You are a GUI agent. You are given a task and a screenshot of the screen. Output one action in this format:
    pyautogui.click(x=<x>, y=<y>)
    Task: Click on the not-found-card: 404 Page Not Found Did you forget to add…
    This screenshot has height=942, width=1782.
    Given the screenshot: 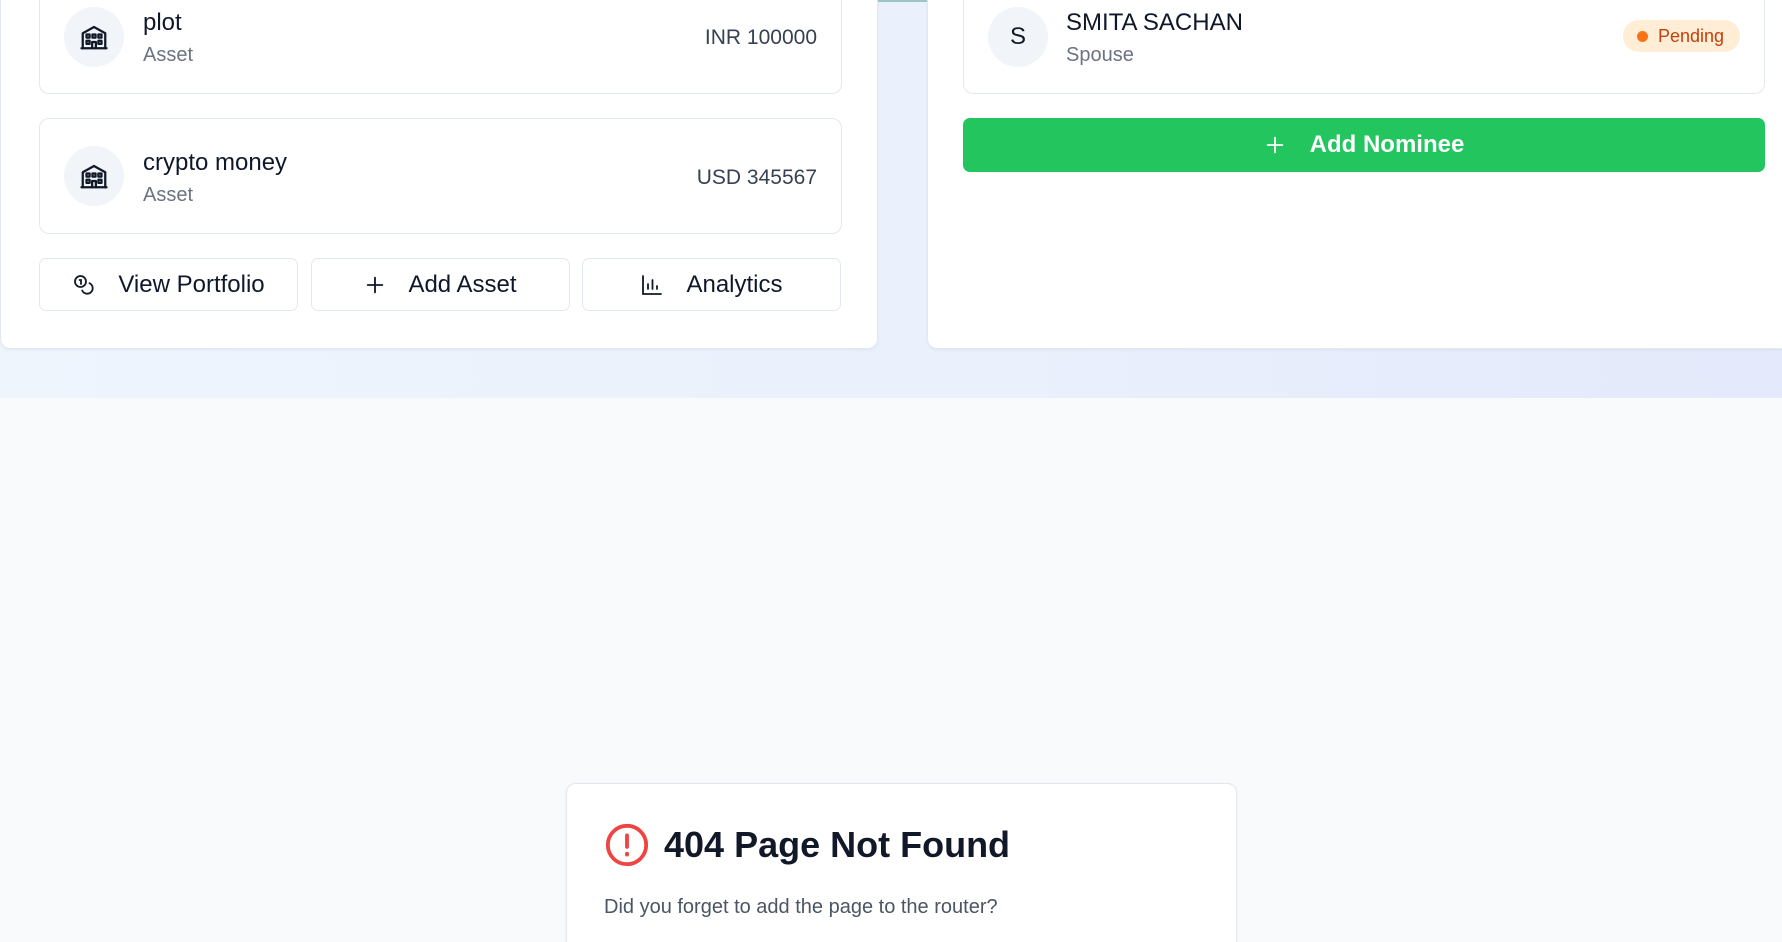 What is the action you would take?
    pyautogui.click(x=901, y=862)
    